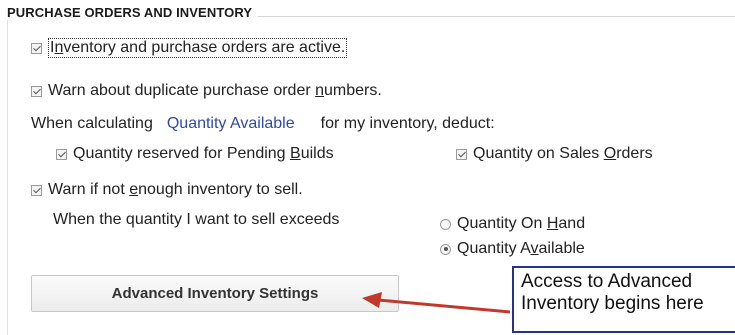 The height and width of the screenshot is (335, 735). What do you see at coordinates (92, 123) in the screenshot?
I see `calc-prefix: When calculating` at bounding box center [92, 123].